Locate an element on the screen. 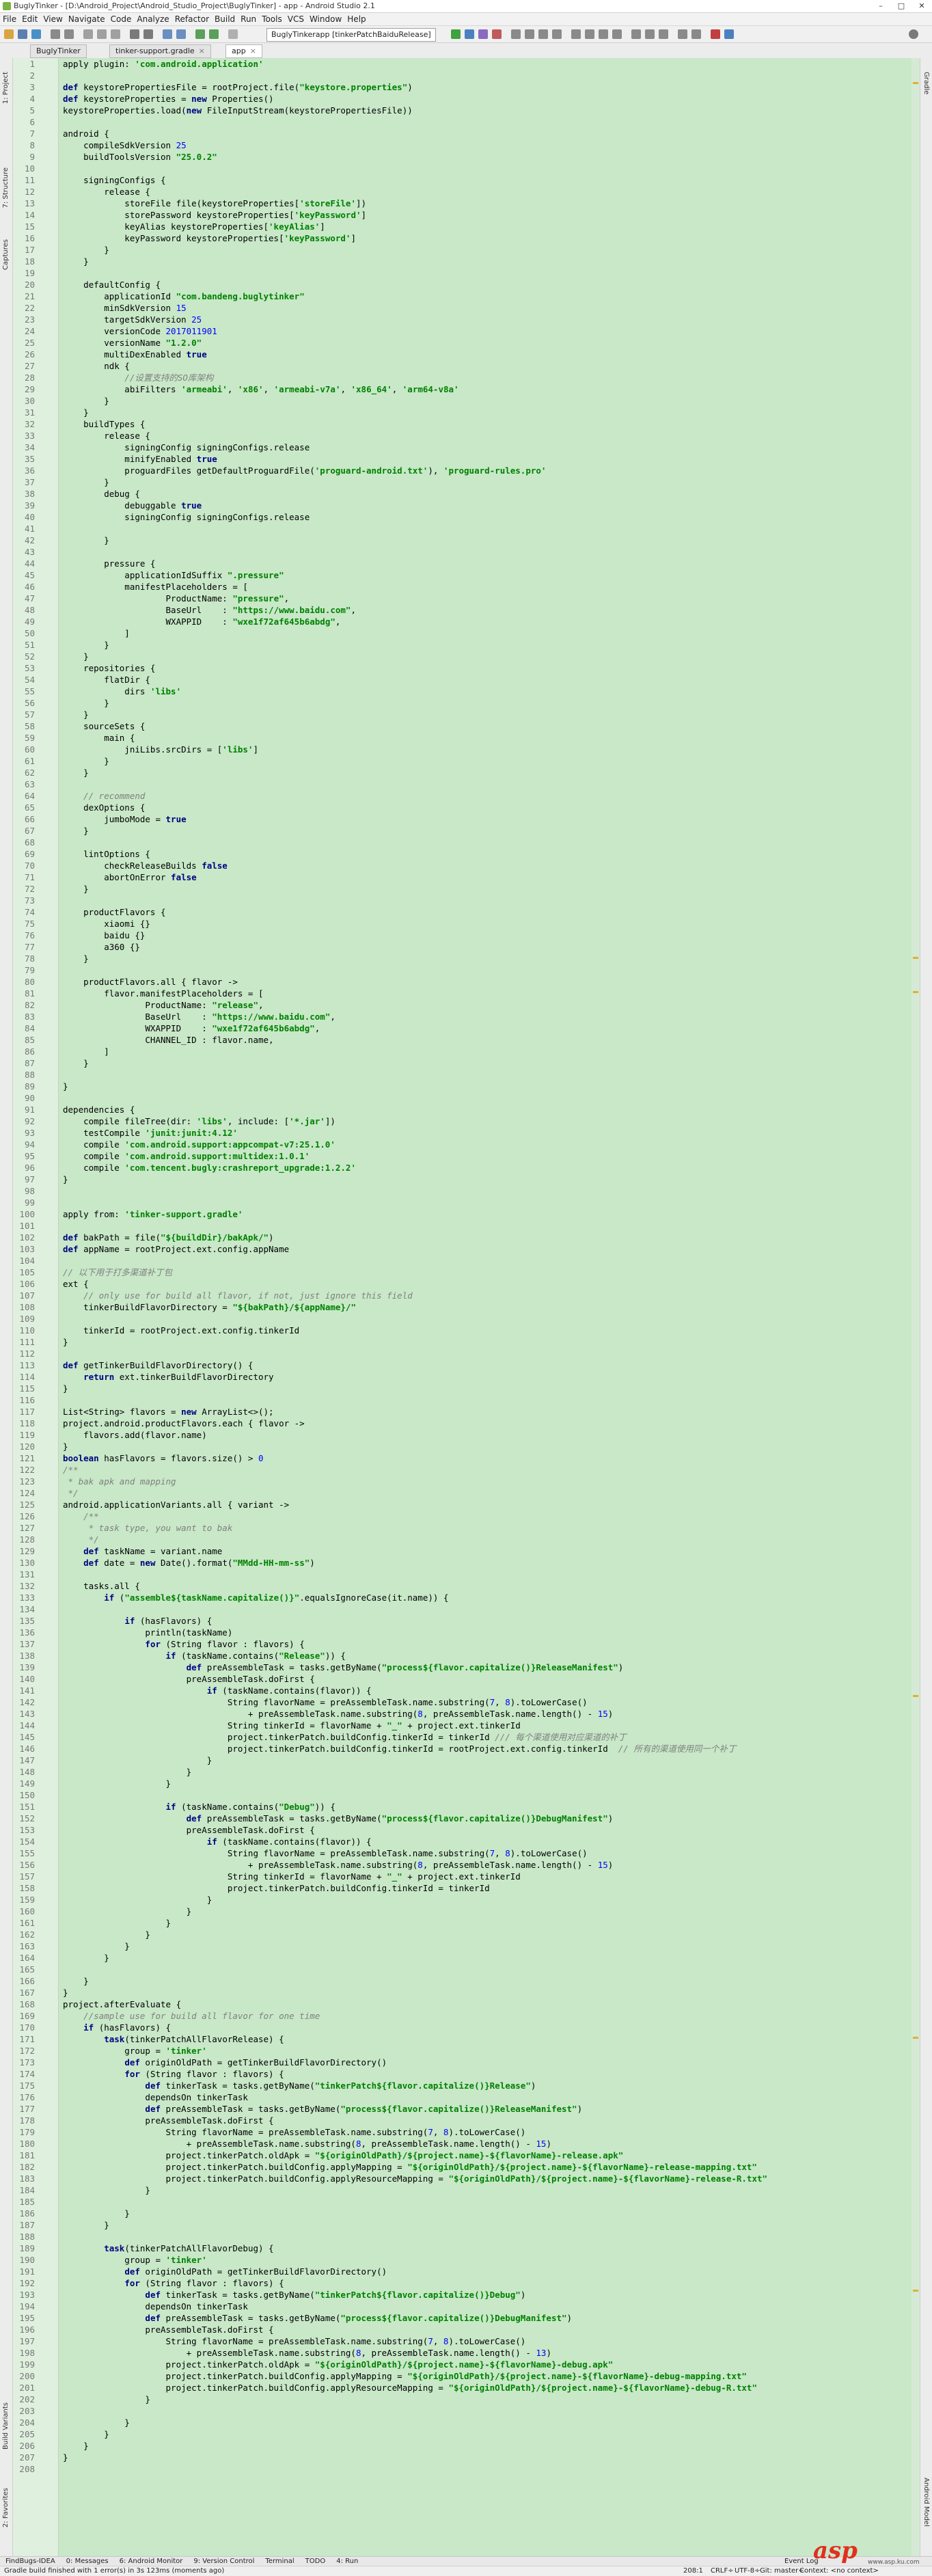  history-icon is located at coordinates (663, 34).